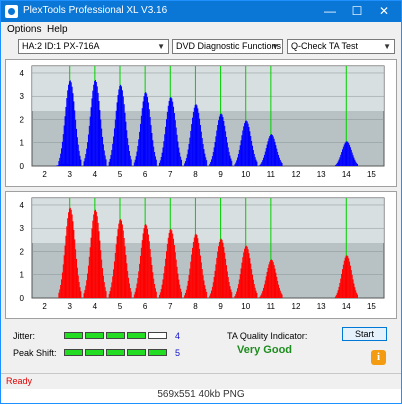  I want to click on menu-options: Options, so click(24, 29).